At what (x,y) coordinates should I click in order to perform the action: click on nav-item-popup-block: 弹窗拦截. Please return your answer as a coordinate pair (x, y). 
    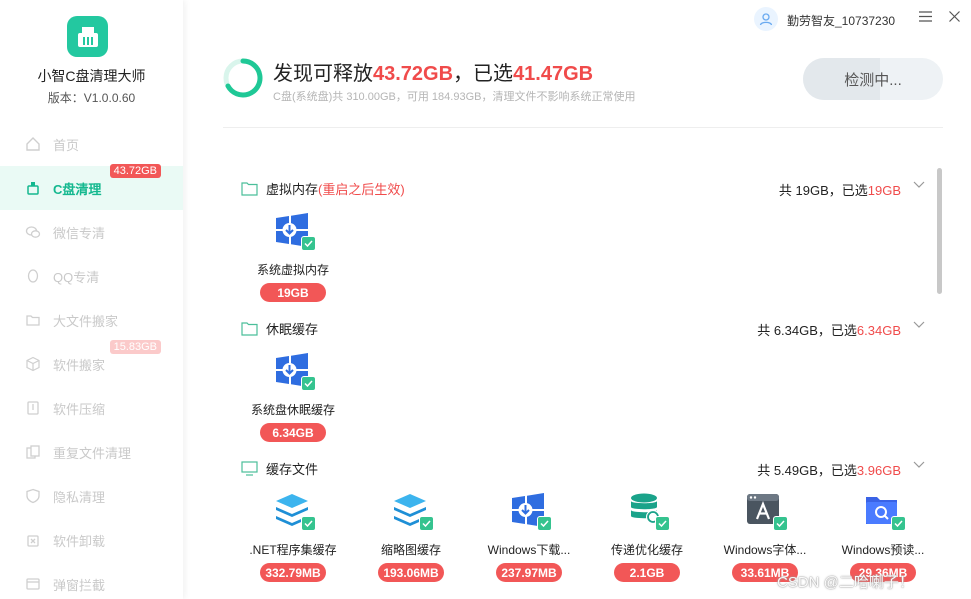
    Looking at the image, I should click on (91, 580).